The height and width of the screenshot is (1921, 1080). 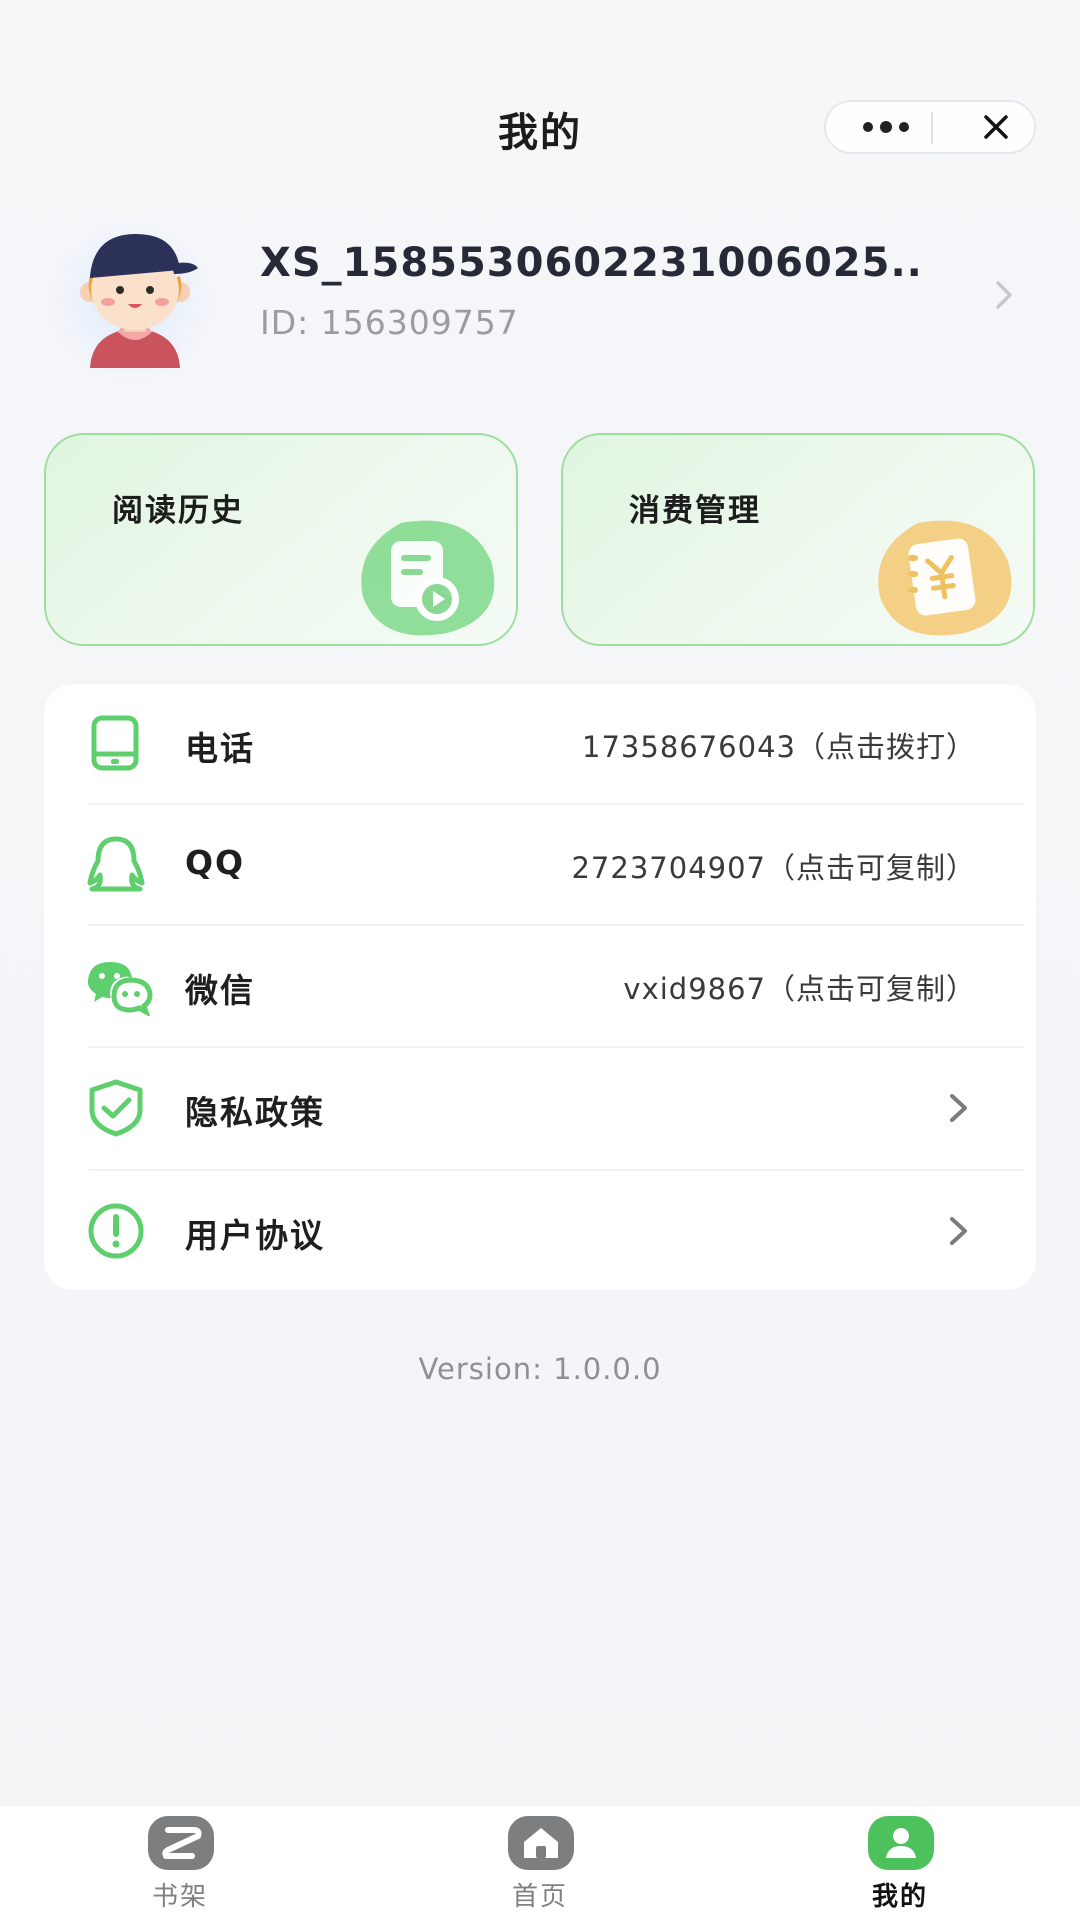 What do you see at coordinates (181, 1843) in the screenshot?
I see `bookshelf-icon` at bounding box center [181, 1843].